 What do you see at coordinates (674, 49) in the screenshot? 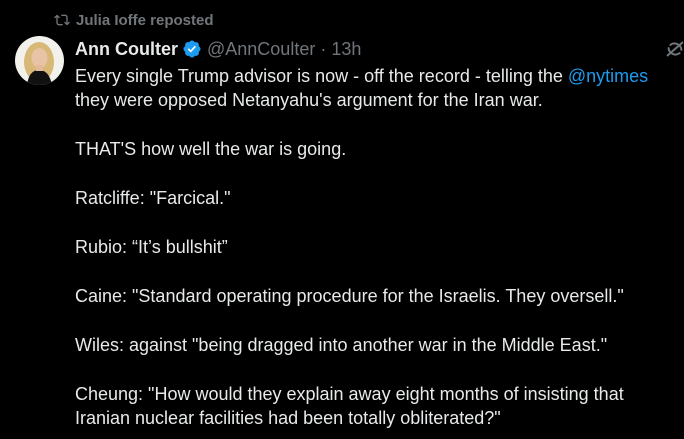
I see `grok-icon` at bounding box center [674, 49].